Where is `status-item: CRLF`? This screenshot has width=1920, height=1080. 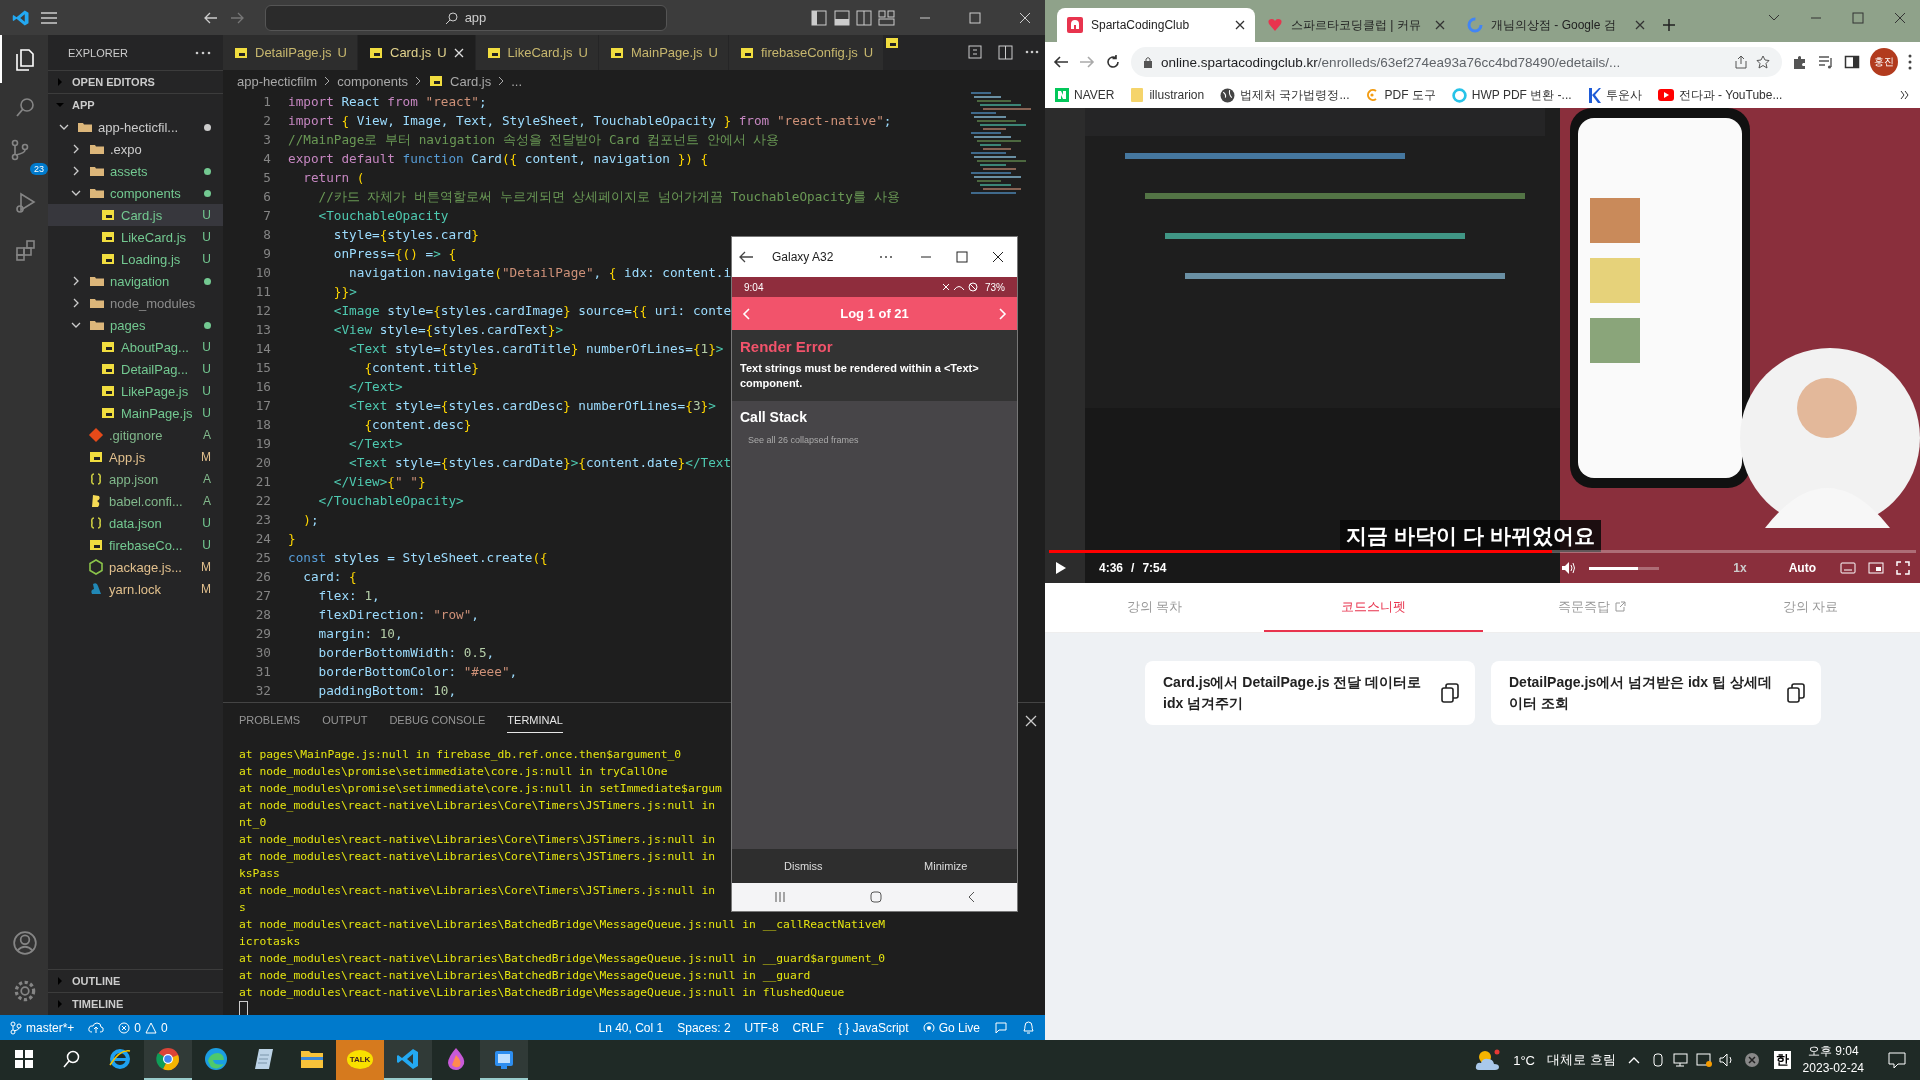
status-item: CRLF is located at coordinates (808, 1027).